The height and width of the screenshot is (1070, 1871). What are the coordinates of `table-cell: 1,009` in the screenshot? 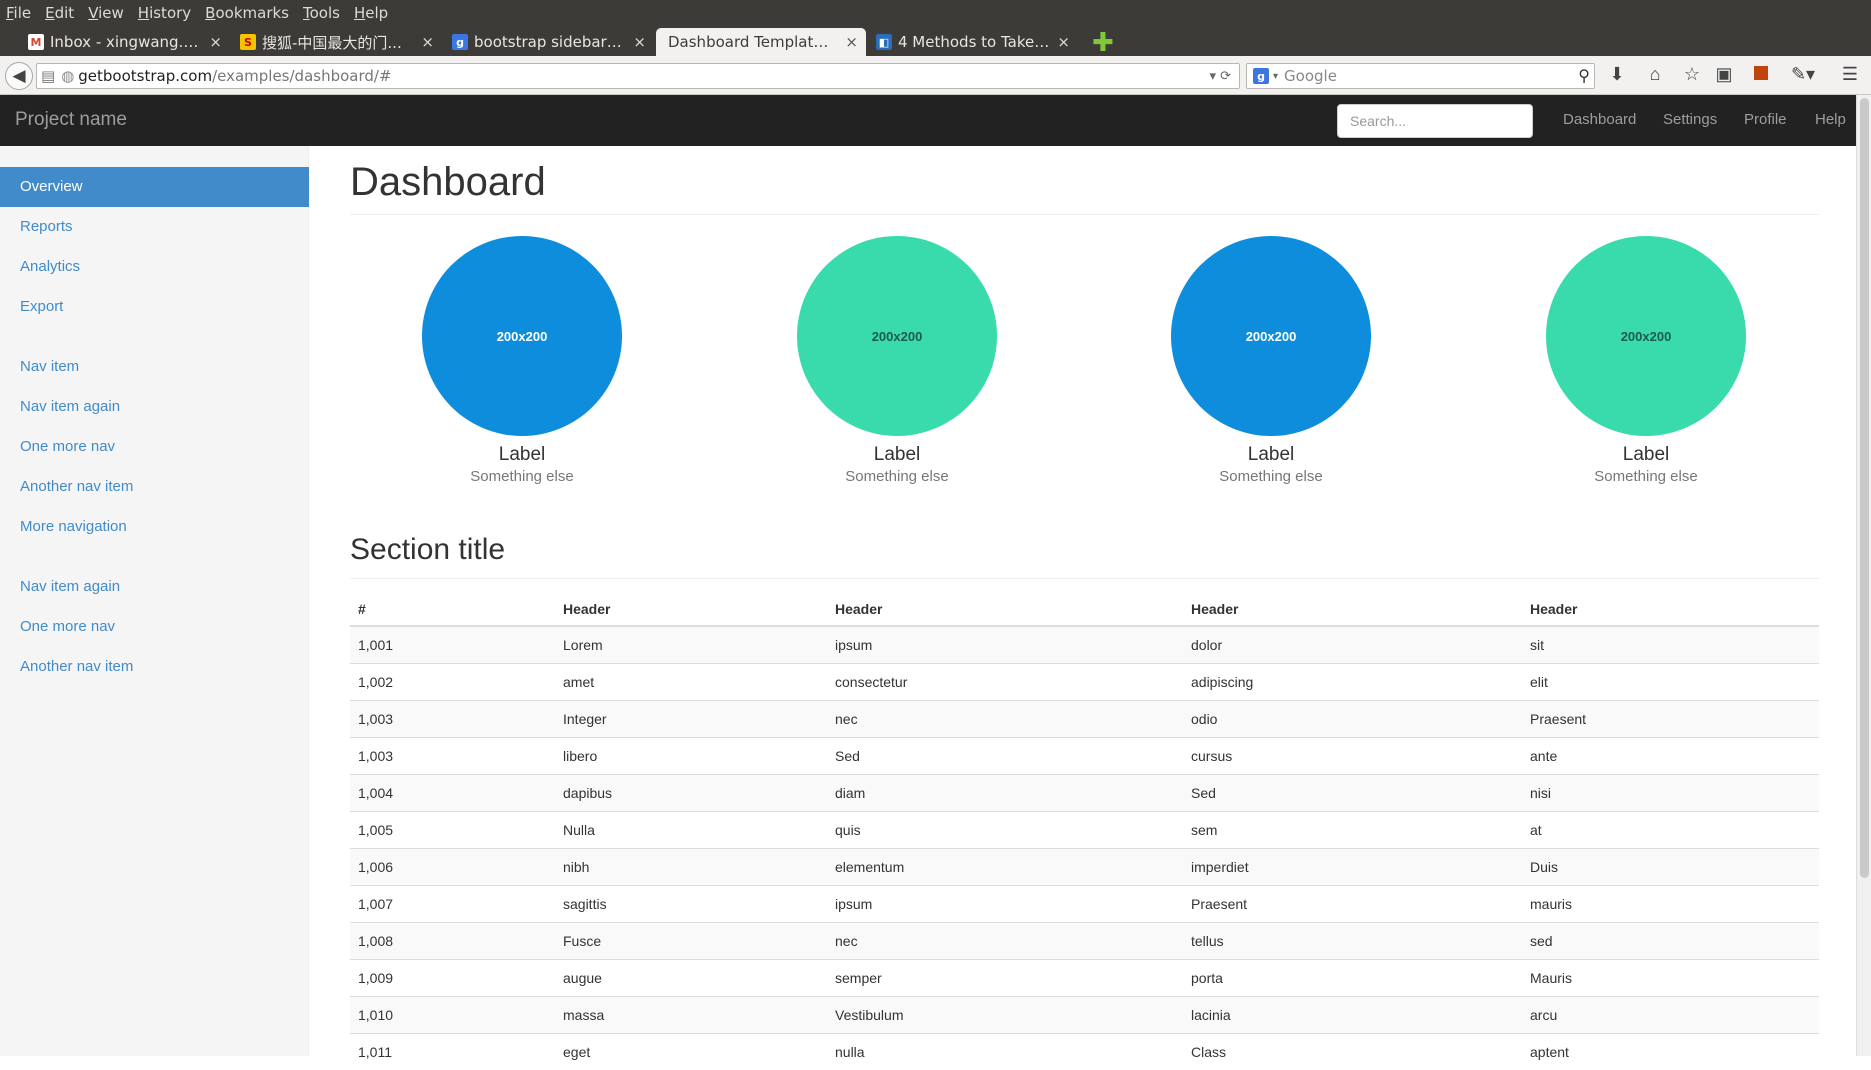 It's located at (452, 977).